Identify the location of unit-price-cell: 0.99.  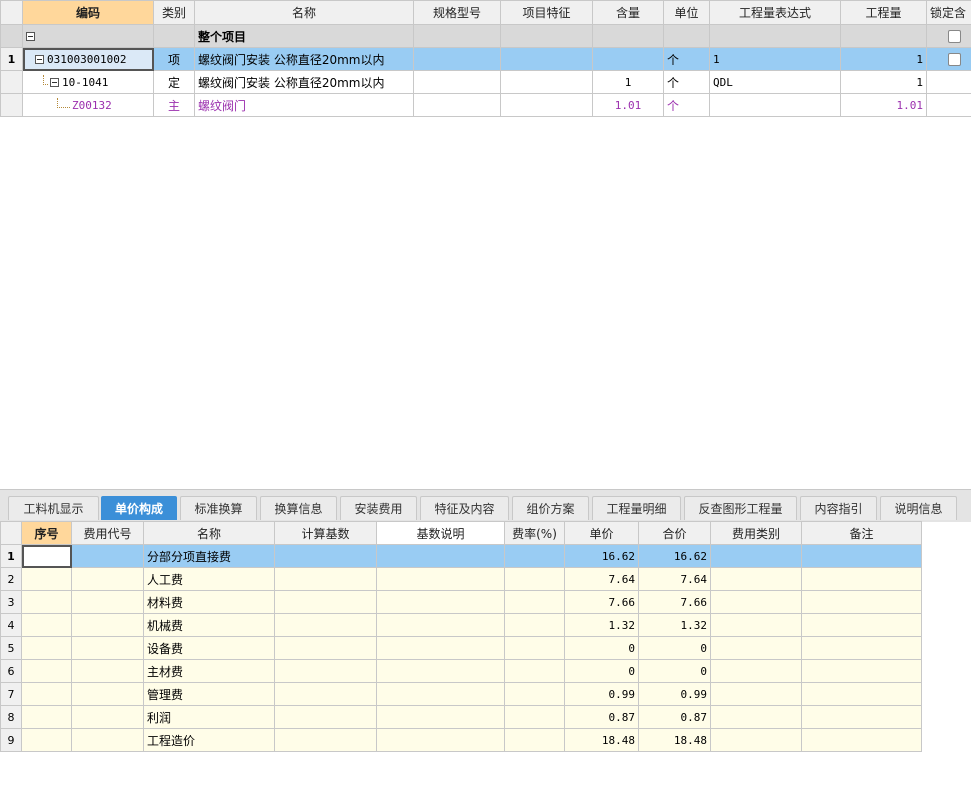
(601, 694).